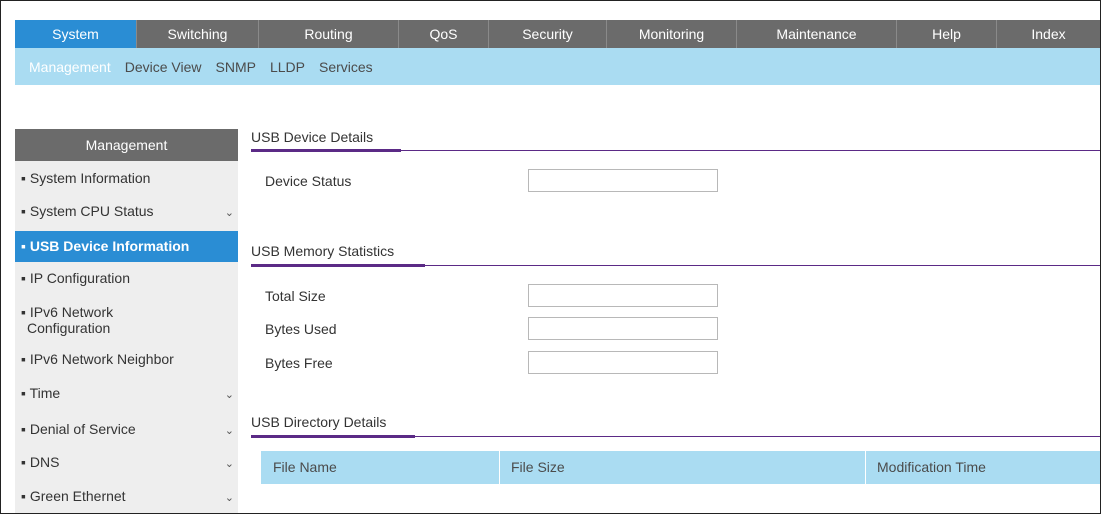 Image resolution: width=1101 pixels, height=514 pixels. I want to click on sidebar-item-label: ▪ IPv6 Network, so click(67, 312).